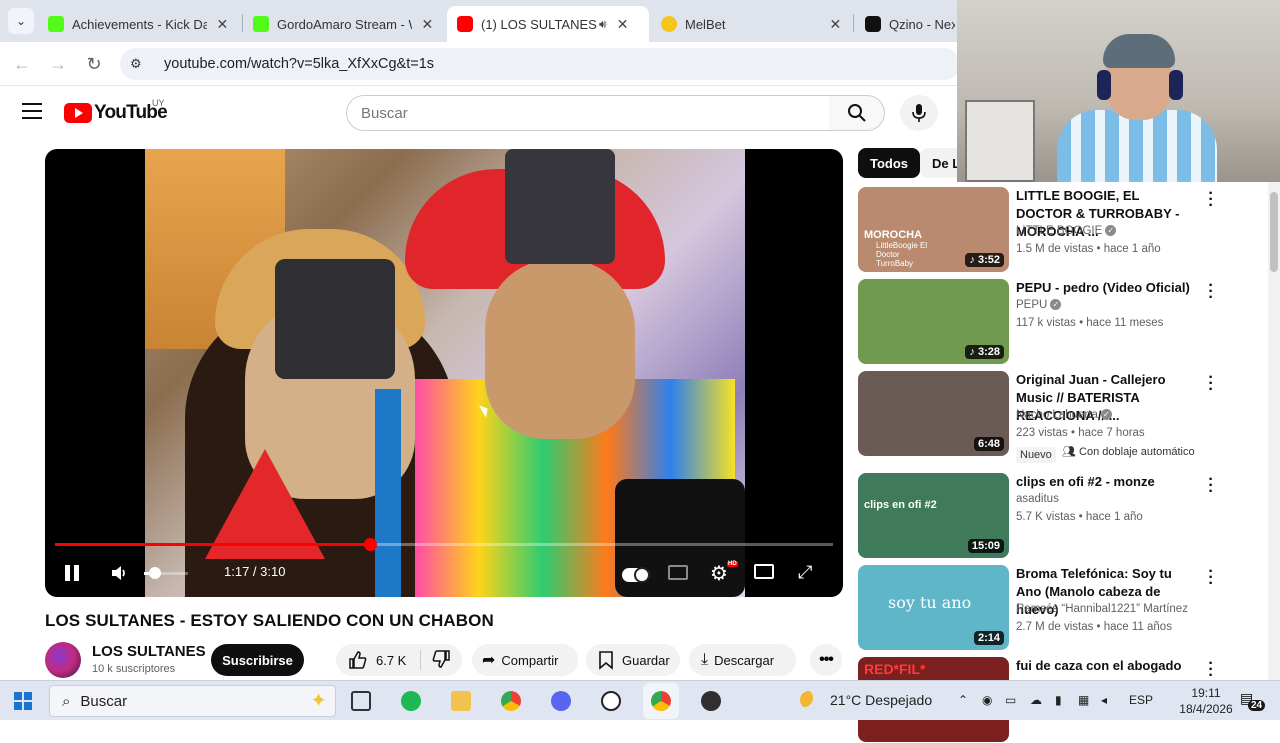 This screenshot has height=743, width=1280. I want to click on device-icon: ▭, so click(1010, 700).